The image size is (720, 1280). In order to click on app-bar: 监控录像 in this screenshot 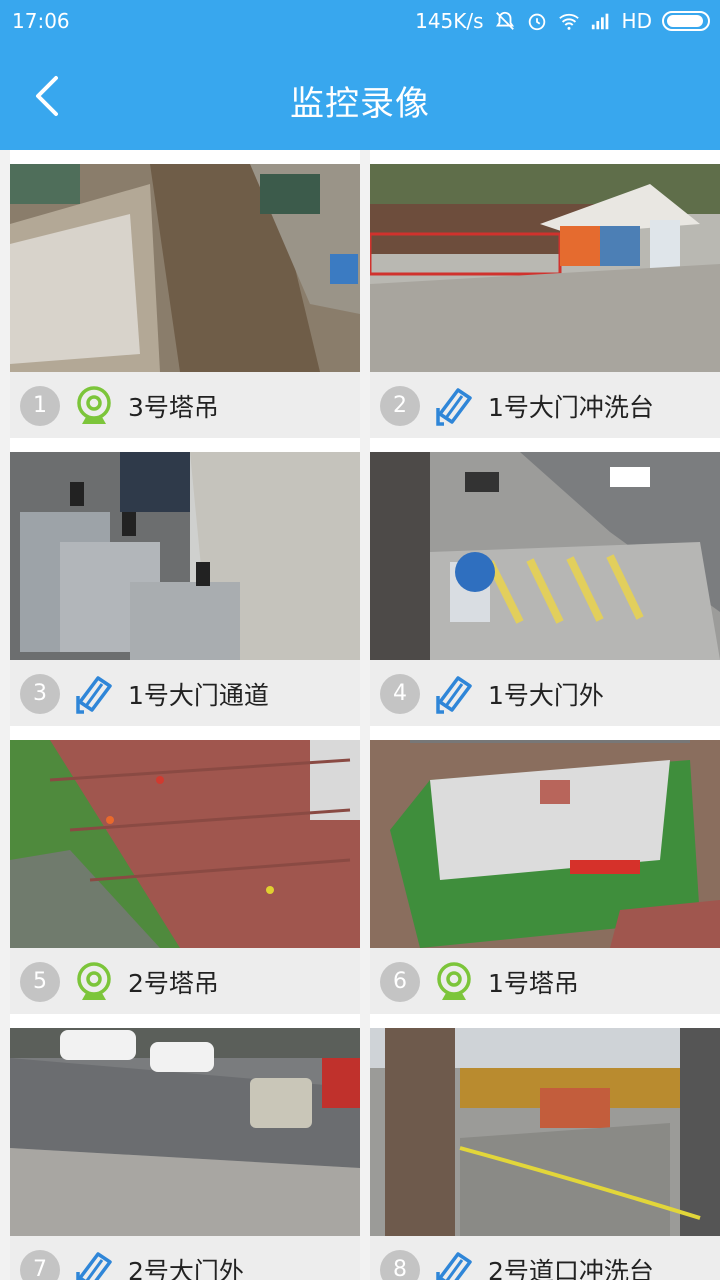, I will do `click(360, 97)`.